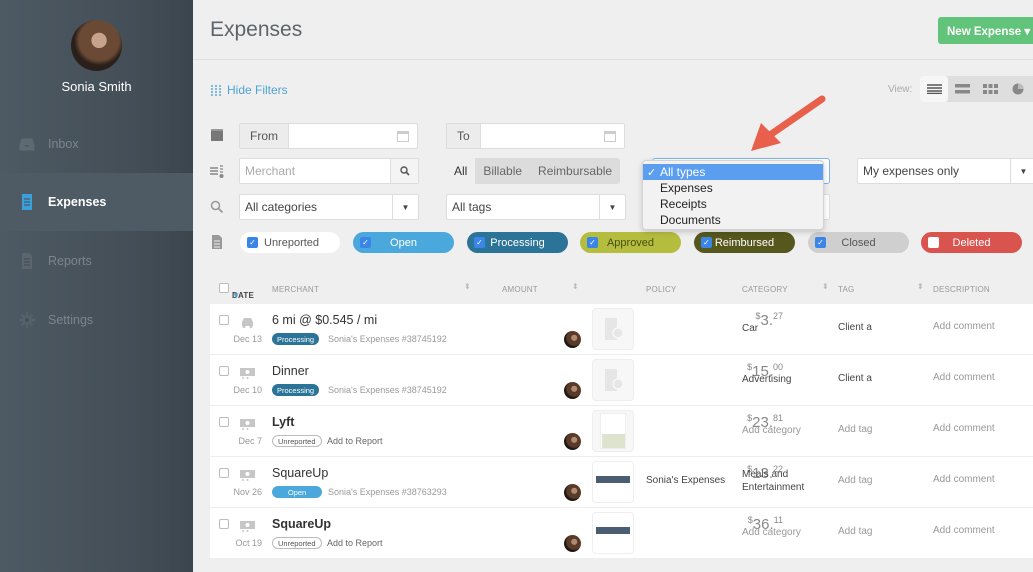 This screenshot has width=1033, height=572. I want to click on view-grid-button, so click(990, 89).